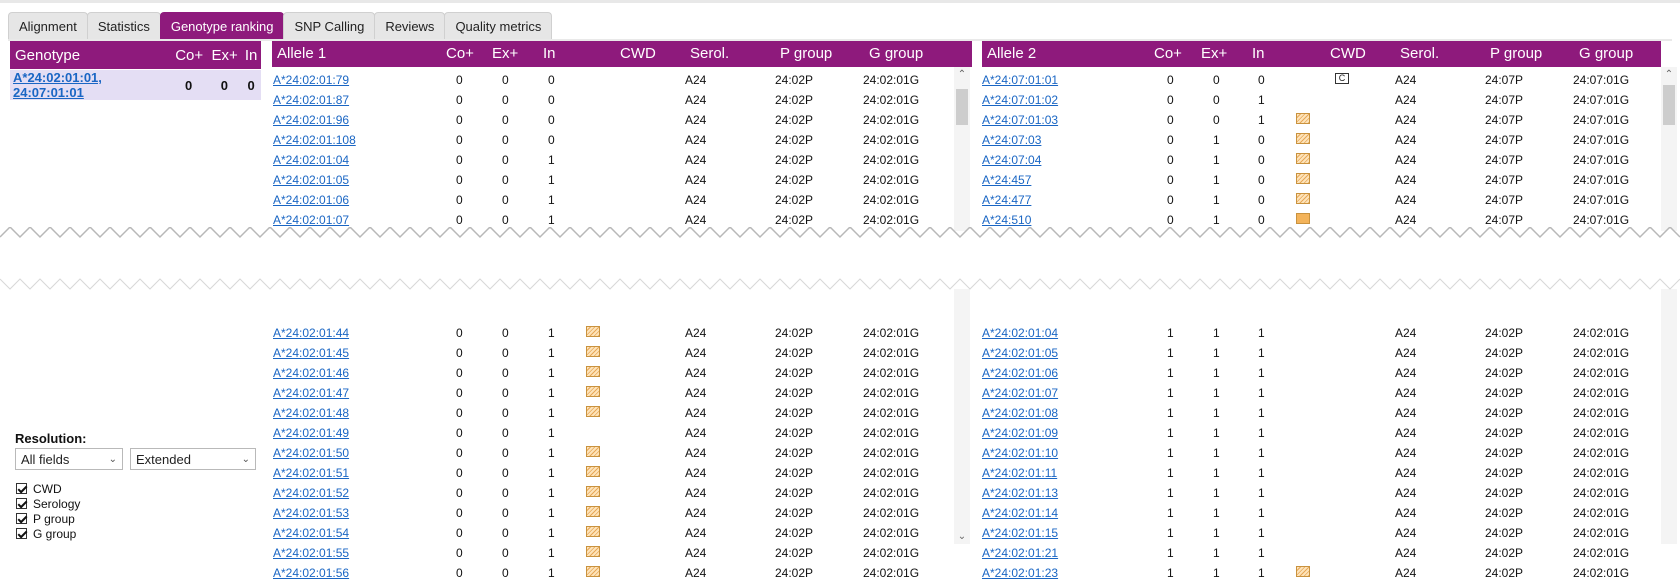 This screenshot has width=1680, height=583. I want to click on table-row: A*24:02:01:06 1 1 1 A24 24:02P 24:02:01G, so click(1321, 373).